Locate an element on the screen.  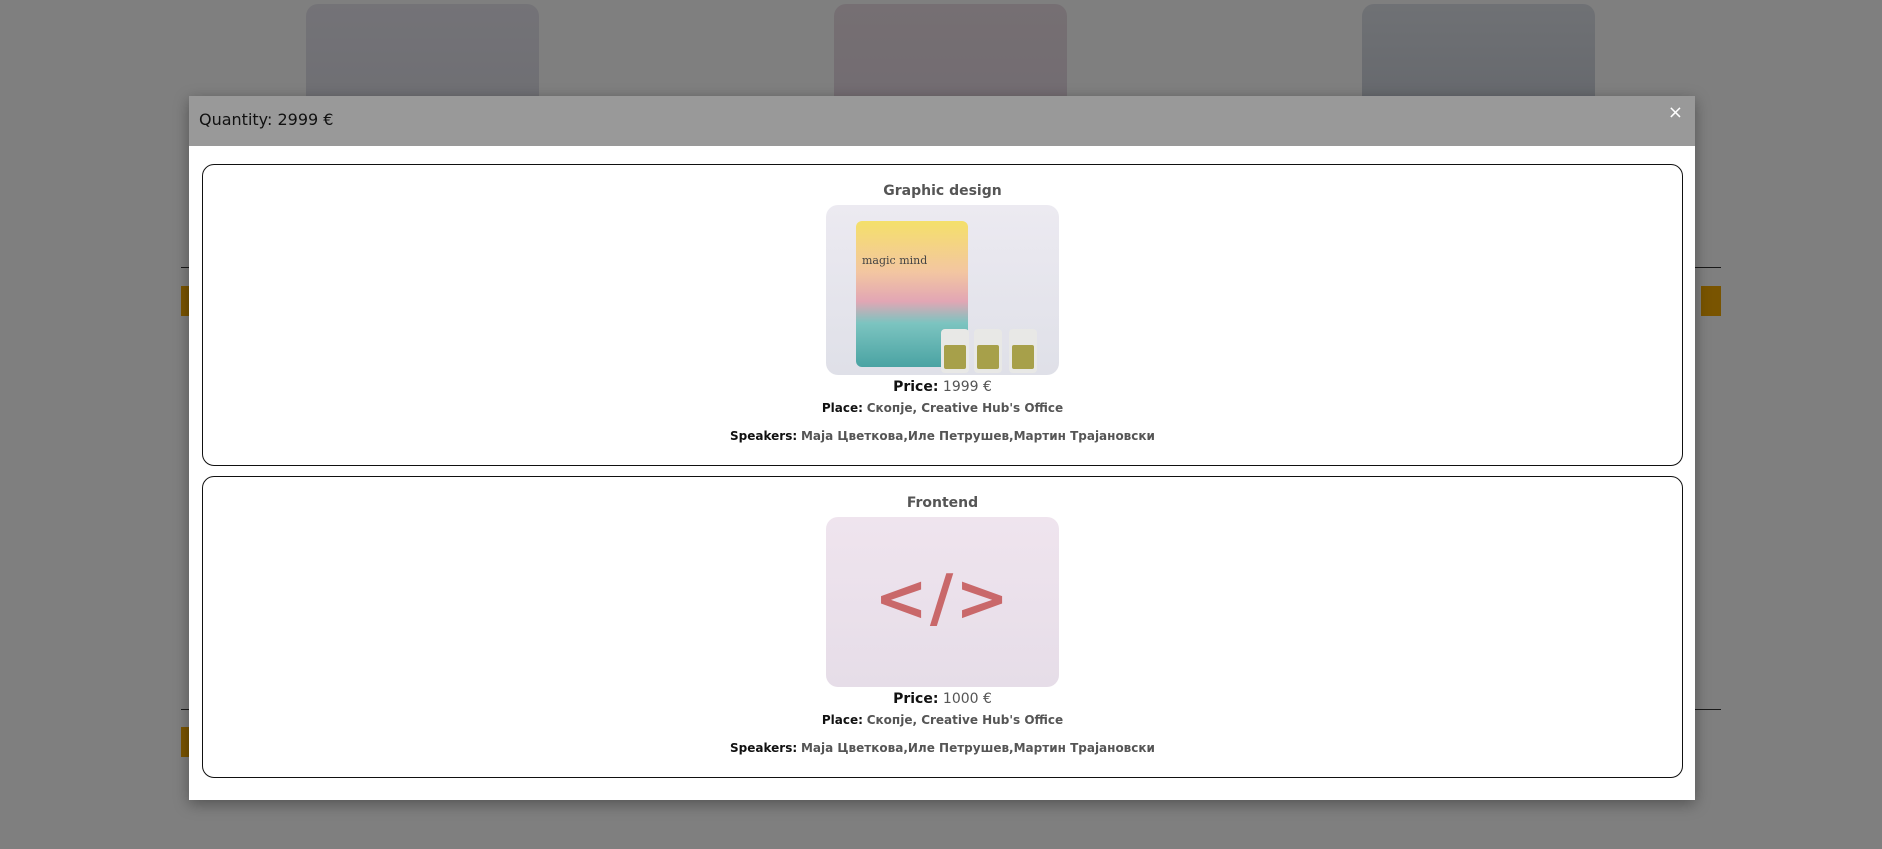
item-image: magic mind is located at coordinates (942, 290).